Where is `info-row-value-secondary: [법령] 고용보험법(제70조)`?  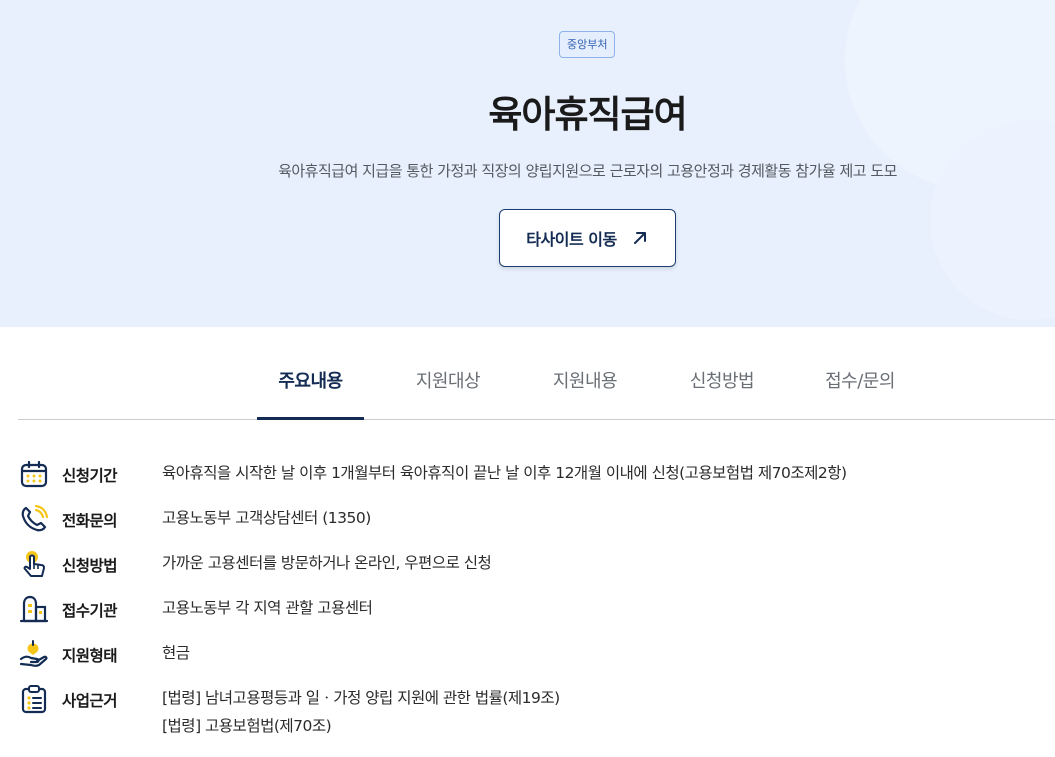 info-row-value-secondary: [법령] 고용보험법(제70조) is located at coordinates (247, 726).